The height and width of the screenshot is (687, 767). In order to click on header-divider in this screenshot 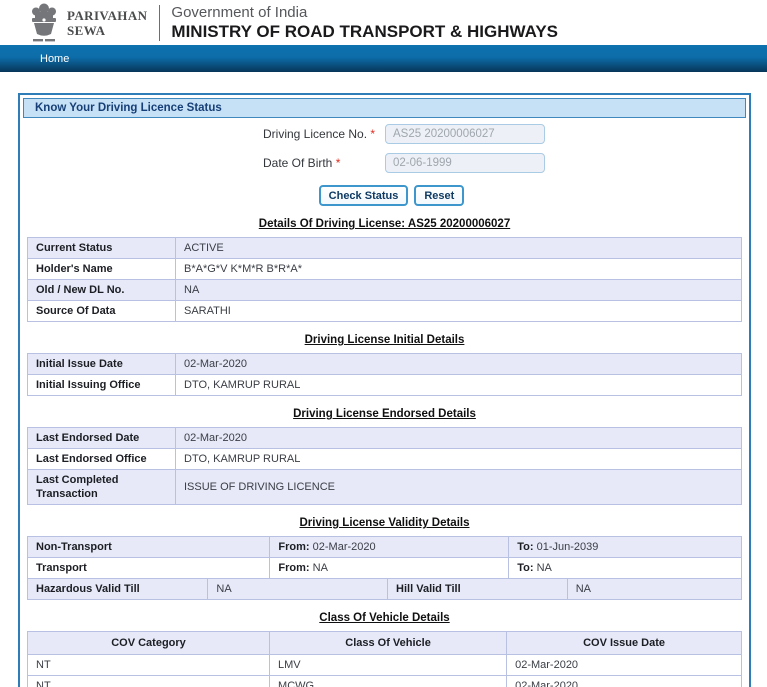, I will do `click(160, 22)`.